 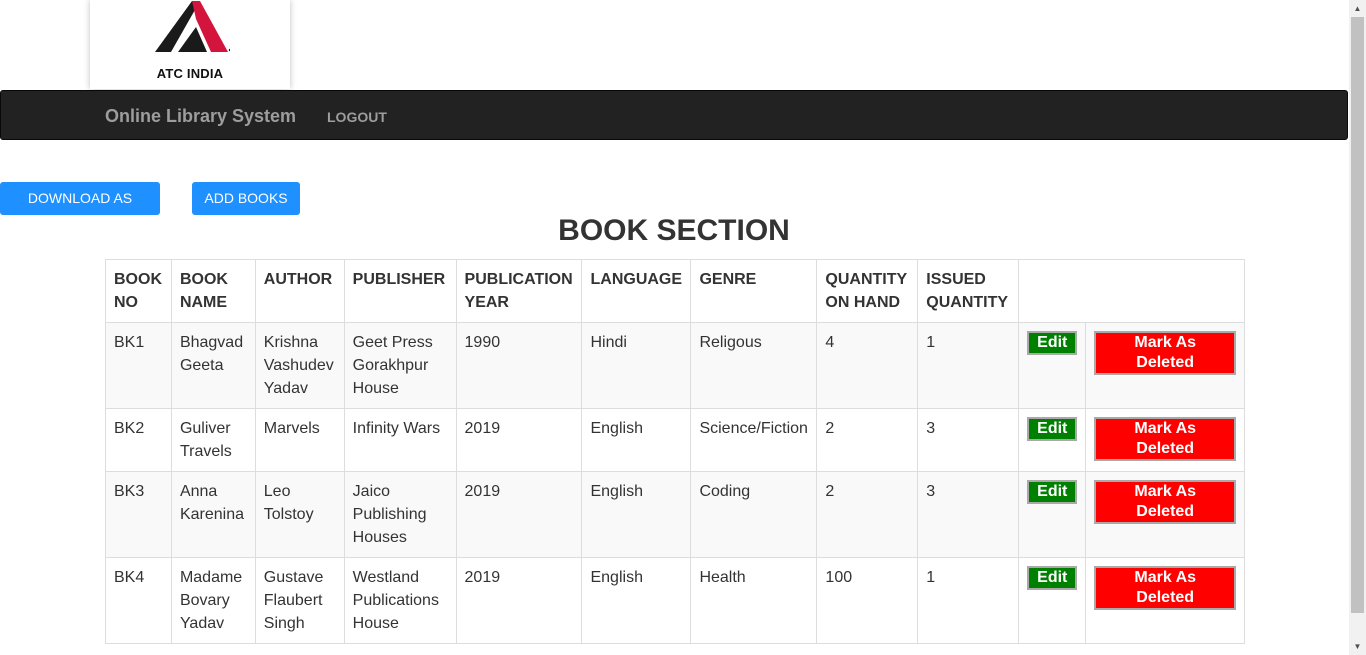 What do you see at coordinates (246, 198) in the screenshot?
I see `add-books-button: ADD BOOKS` at bounding box center [246, 198].